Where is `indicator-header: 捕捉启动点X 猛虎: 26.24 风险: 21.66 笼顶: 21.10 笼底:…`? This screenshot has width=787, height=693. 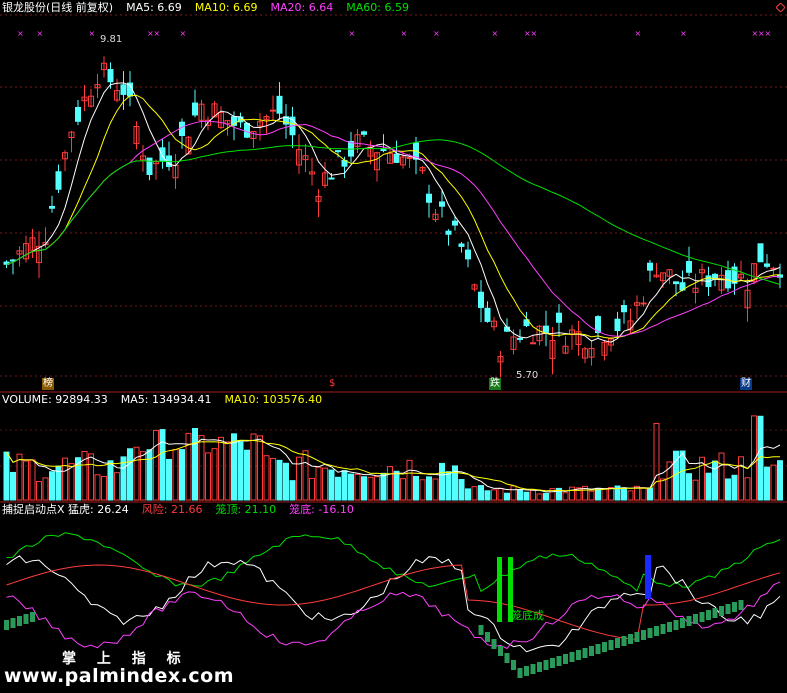 indicator-header: 捕捉启动点X 猛虎: 26.24 风险: 21.66 笼顶: 21.10 笼底:… is located at coordinates (178, 510).